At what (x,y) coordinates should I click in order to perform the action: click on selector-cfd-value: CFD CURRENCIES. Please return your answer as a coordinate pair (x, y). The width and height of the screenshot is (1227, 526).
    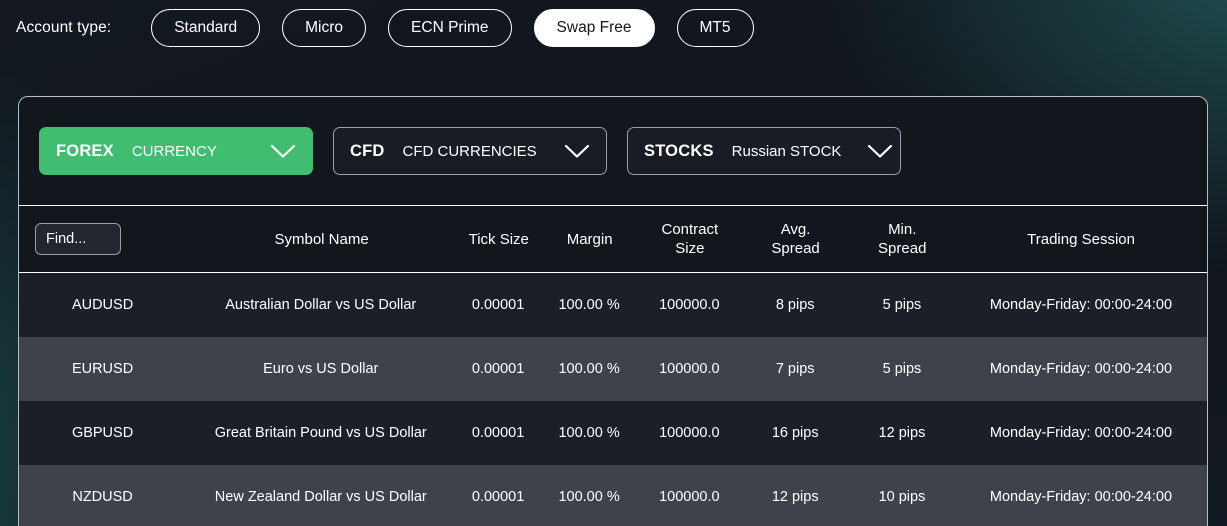
    Looking at the image, I should click on (469, 151).